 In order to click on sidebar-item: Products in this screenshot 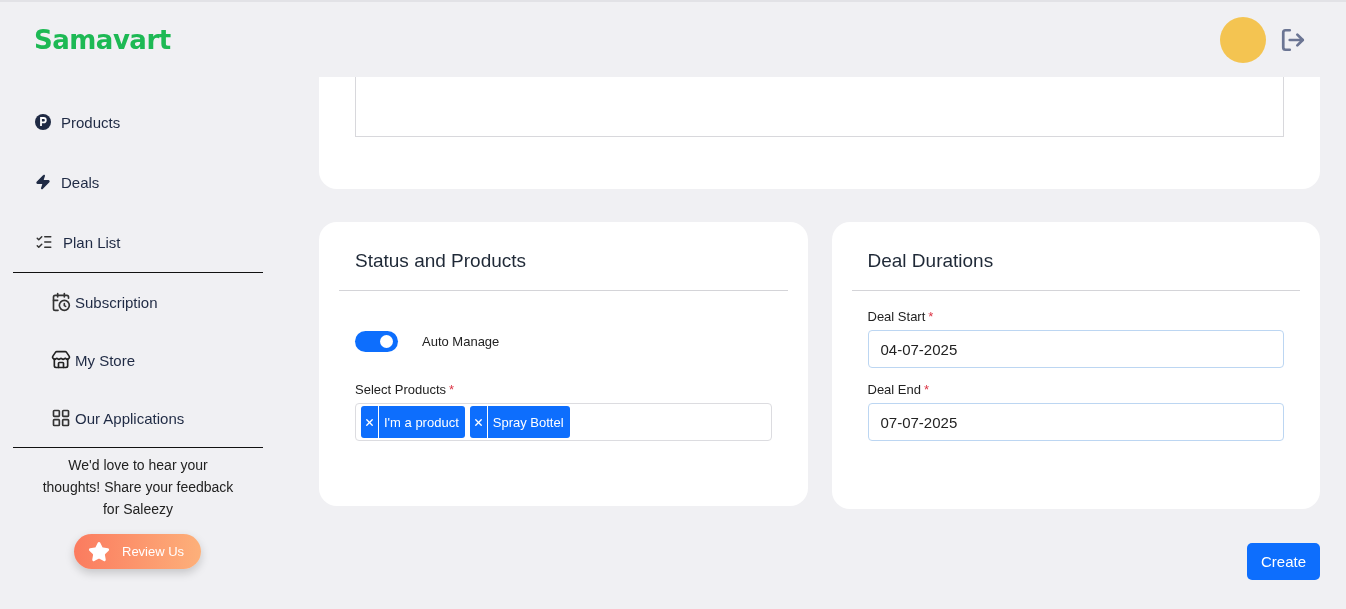, I will do `click(138, 122)`.